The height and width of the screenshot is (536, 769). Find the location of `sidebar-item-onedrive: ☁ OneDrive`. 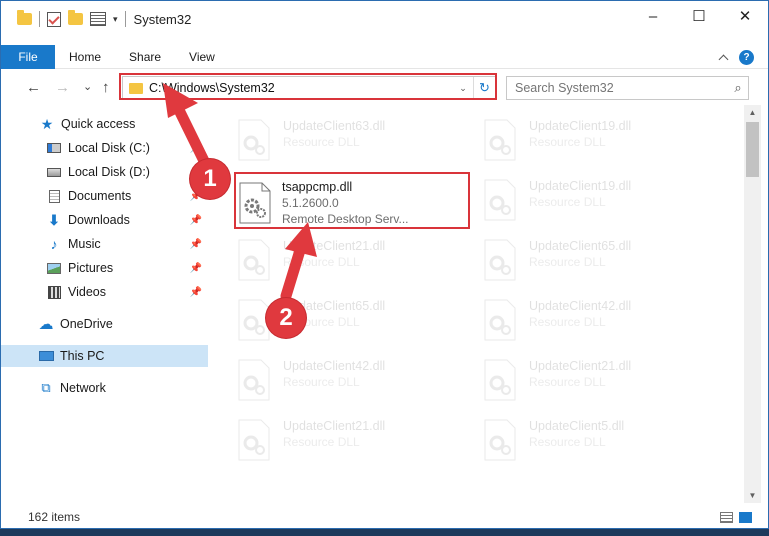

sidebar-item-onedrive: ☁ OneDrive is located at coordinates (104, 324).